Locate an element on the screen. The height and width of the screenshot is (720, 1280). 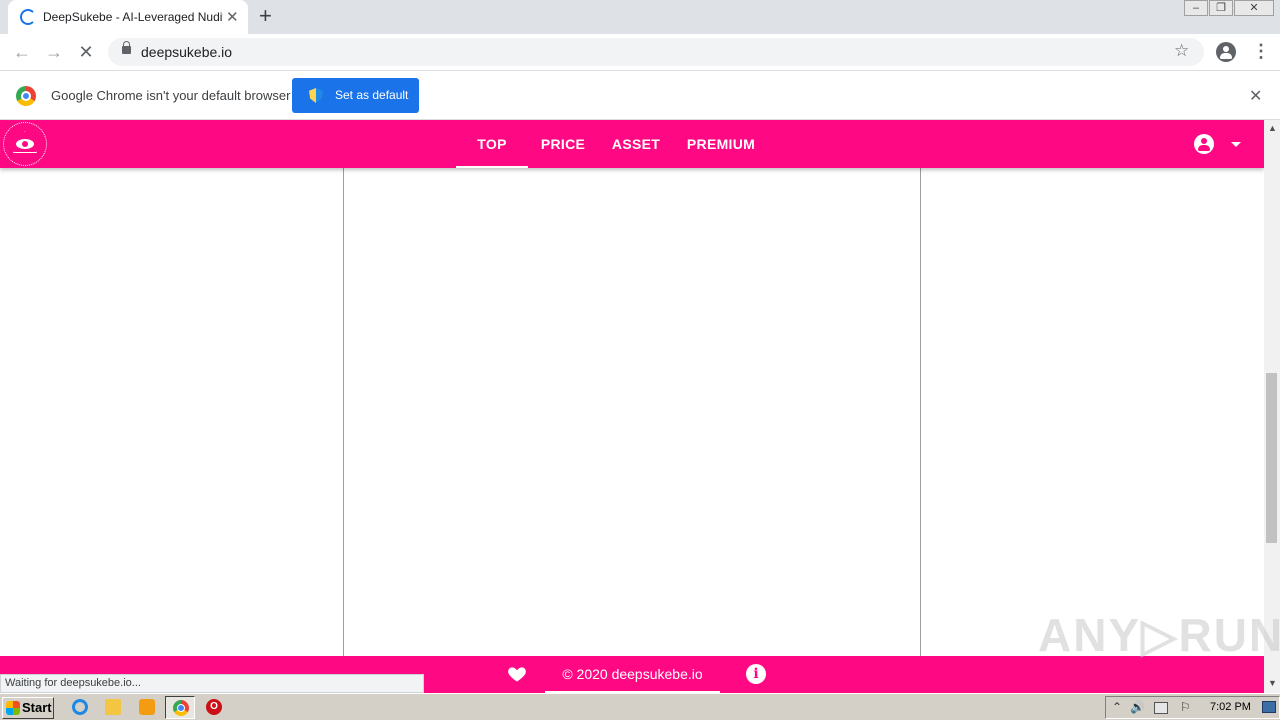
network-icon is located at coordinates (1161, 708).